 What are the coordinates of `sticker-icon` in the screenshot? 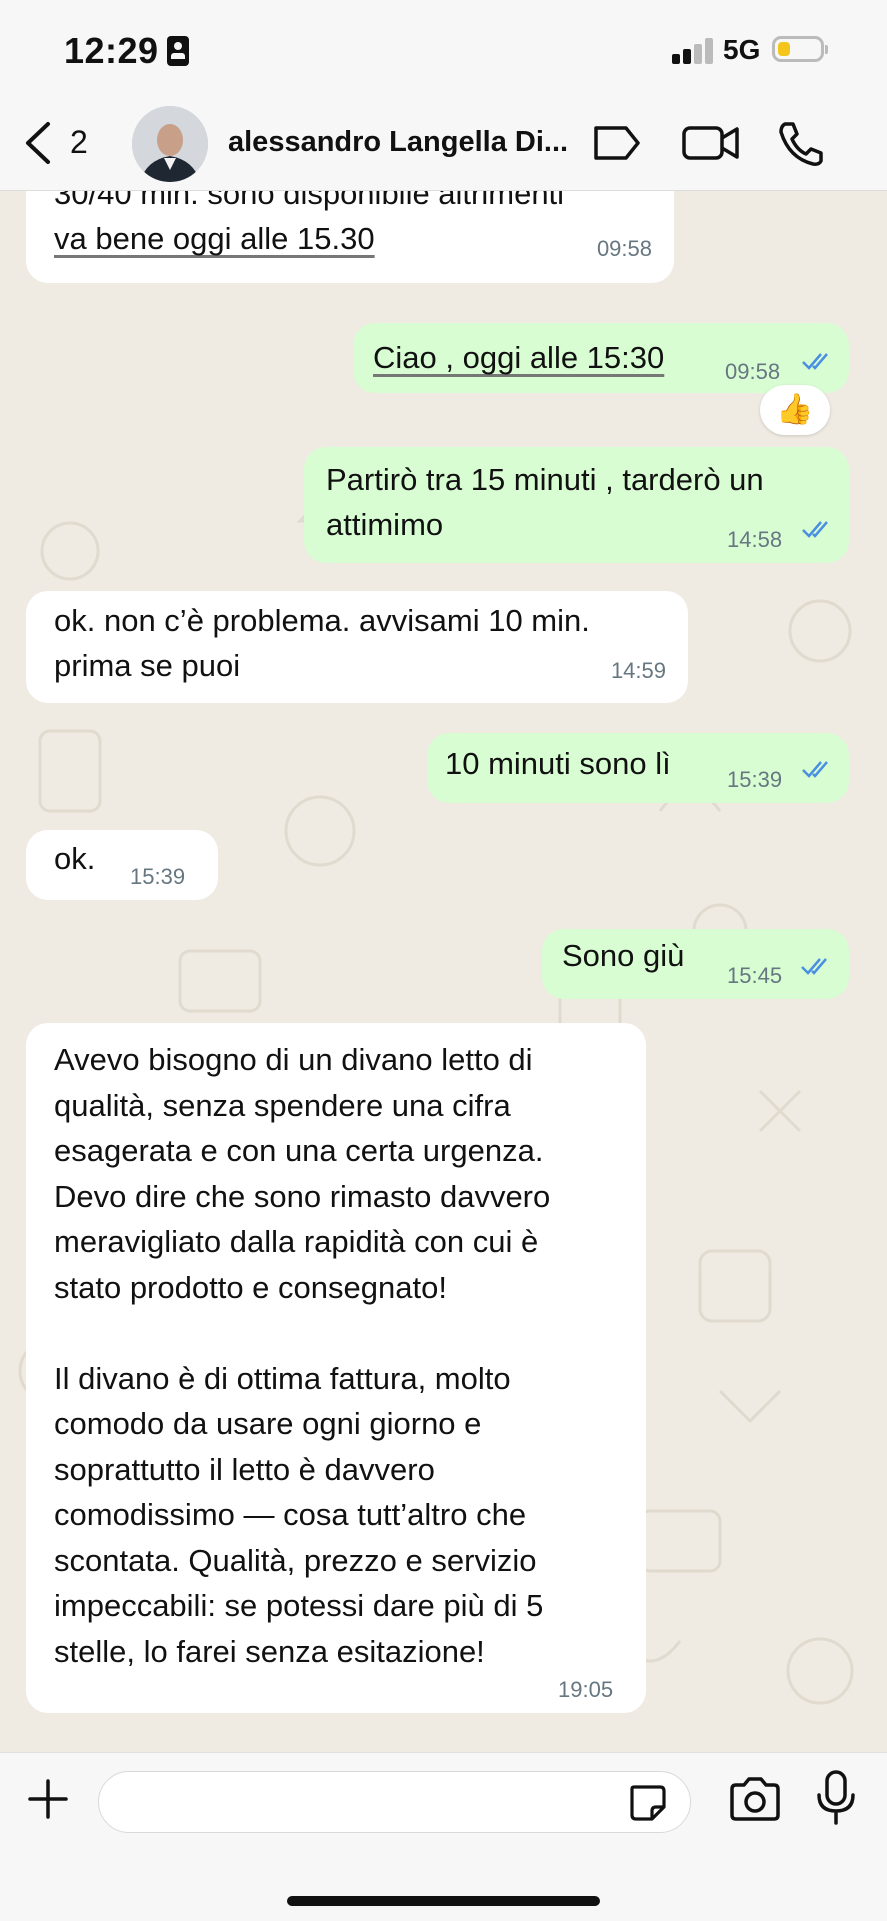 It's located at (648, 1803).